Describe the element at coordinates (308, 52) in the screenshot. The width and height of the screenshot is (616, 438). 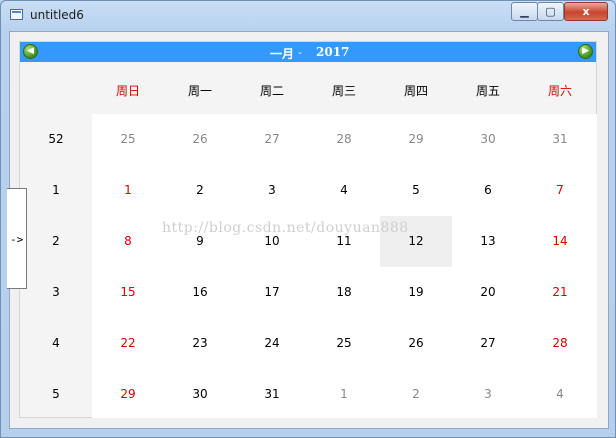
I see `calendar-nav-bar: ◀ 一月 ⌄ 2017 ▶` at that location.